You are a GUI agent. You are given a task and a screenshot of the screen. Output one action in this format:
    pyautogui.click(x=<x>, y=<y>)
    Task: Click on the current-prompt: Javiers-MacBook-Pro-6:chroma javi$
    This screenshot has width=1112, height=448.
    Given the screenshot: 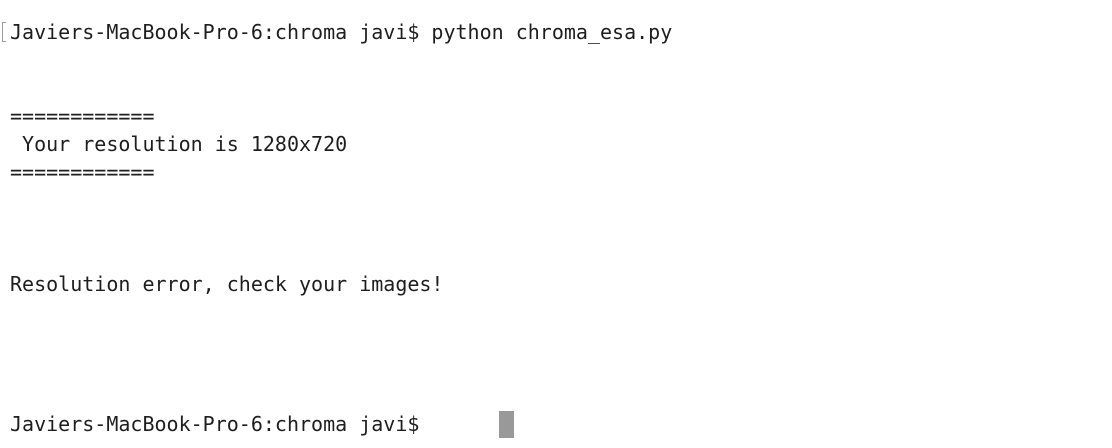 What is the action you would take?
    pyautogui.click(x=215, y=424)
    